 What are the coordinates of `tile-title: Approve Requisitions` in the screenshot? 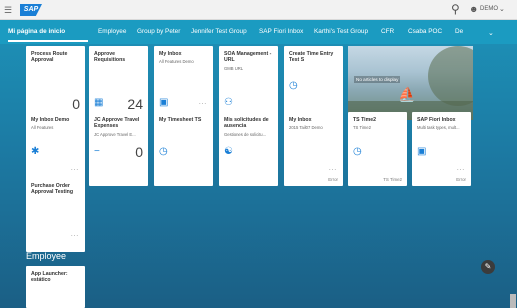 It's located at (110, 57).